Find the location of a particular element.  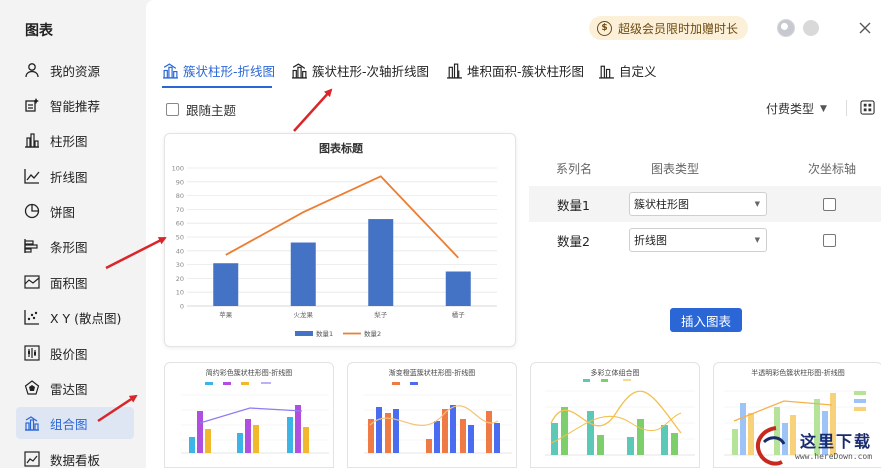

avatar is located at coordinates (786, 28).